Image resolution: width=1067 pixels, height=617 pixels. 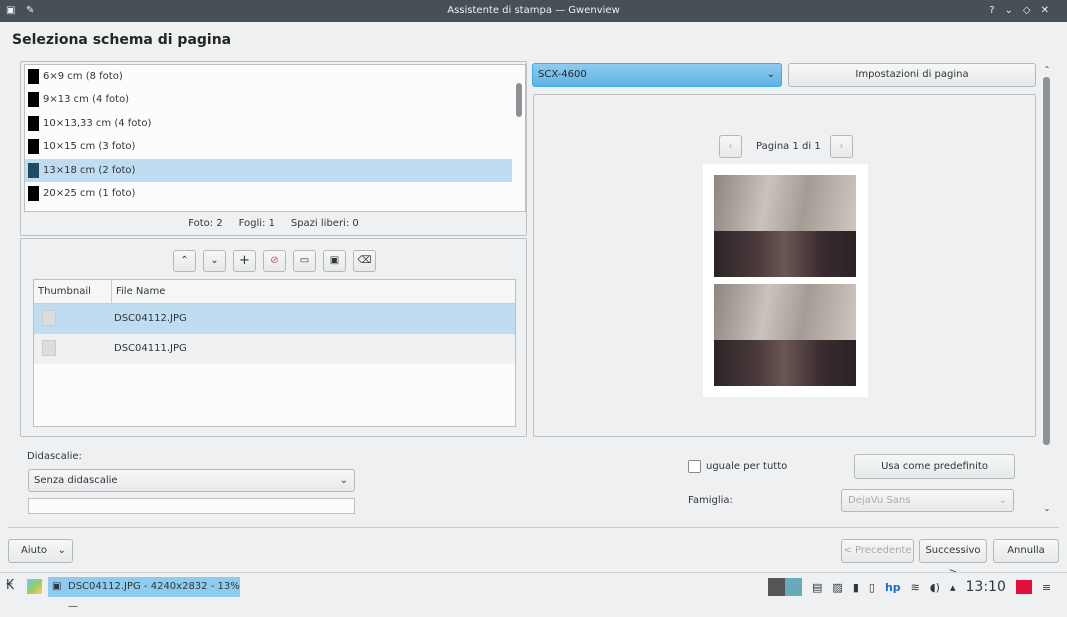 What do you see at coordinates (150, 348) in the screenshot?
I see `file-name: DSC04111.JPG` at bounding box center [150, 348].